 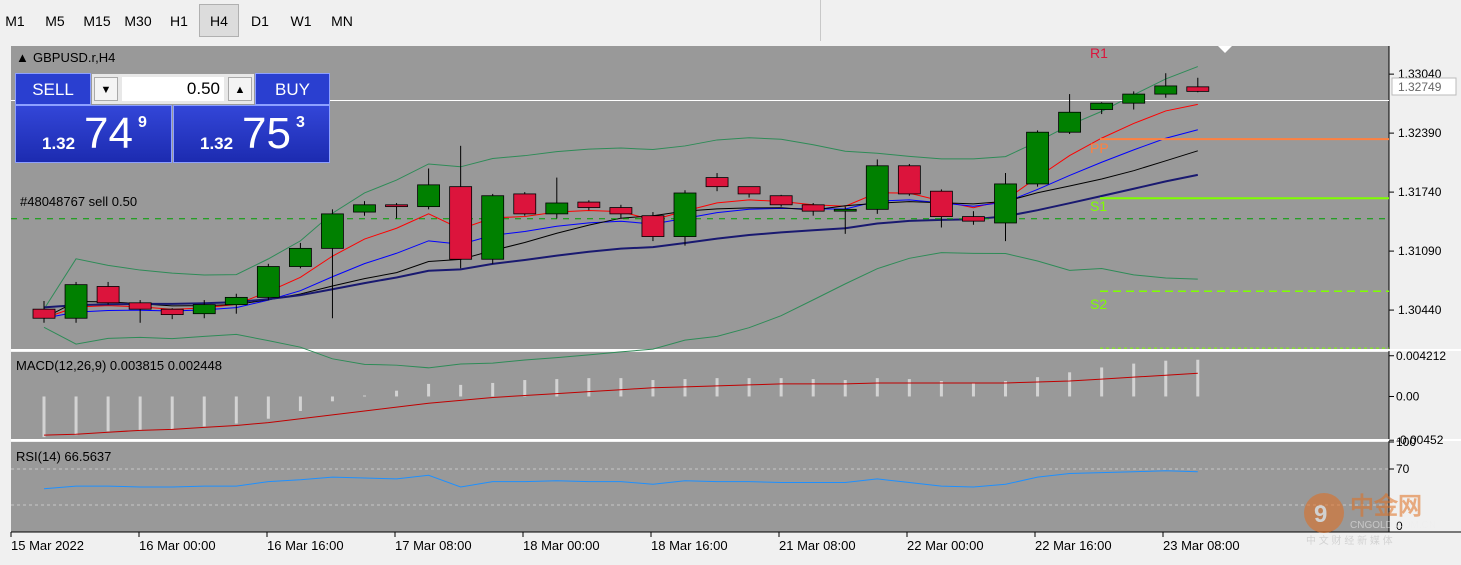 What do you see at coordinates (1406, 442) in the screenshot?
I see `rsi-tick-label: 100` at bounding box center [1406, 442].